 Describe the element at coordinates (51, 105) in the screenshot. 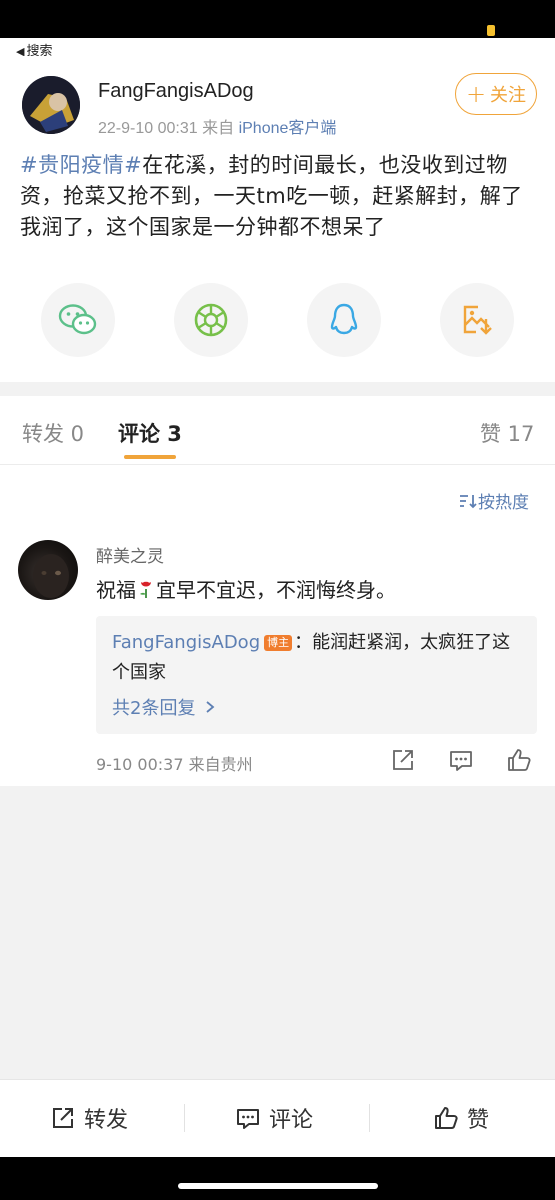

I see `author-avatar` at that location.